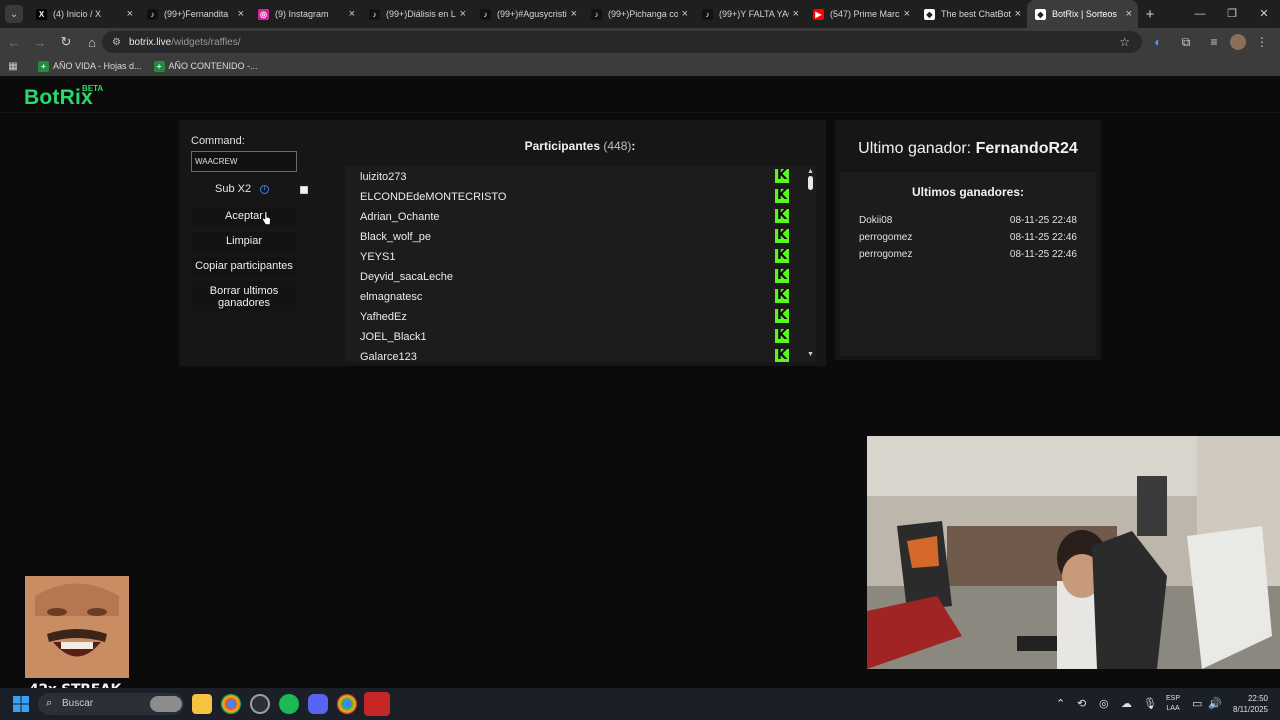 The image size is (1280, 720). What do you see at coordinates (575, 216) in the screenshot?
I see `participant-row: Adrian_Ochante K` at bounding box center [575, 216].